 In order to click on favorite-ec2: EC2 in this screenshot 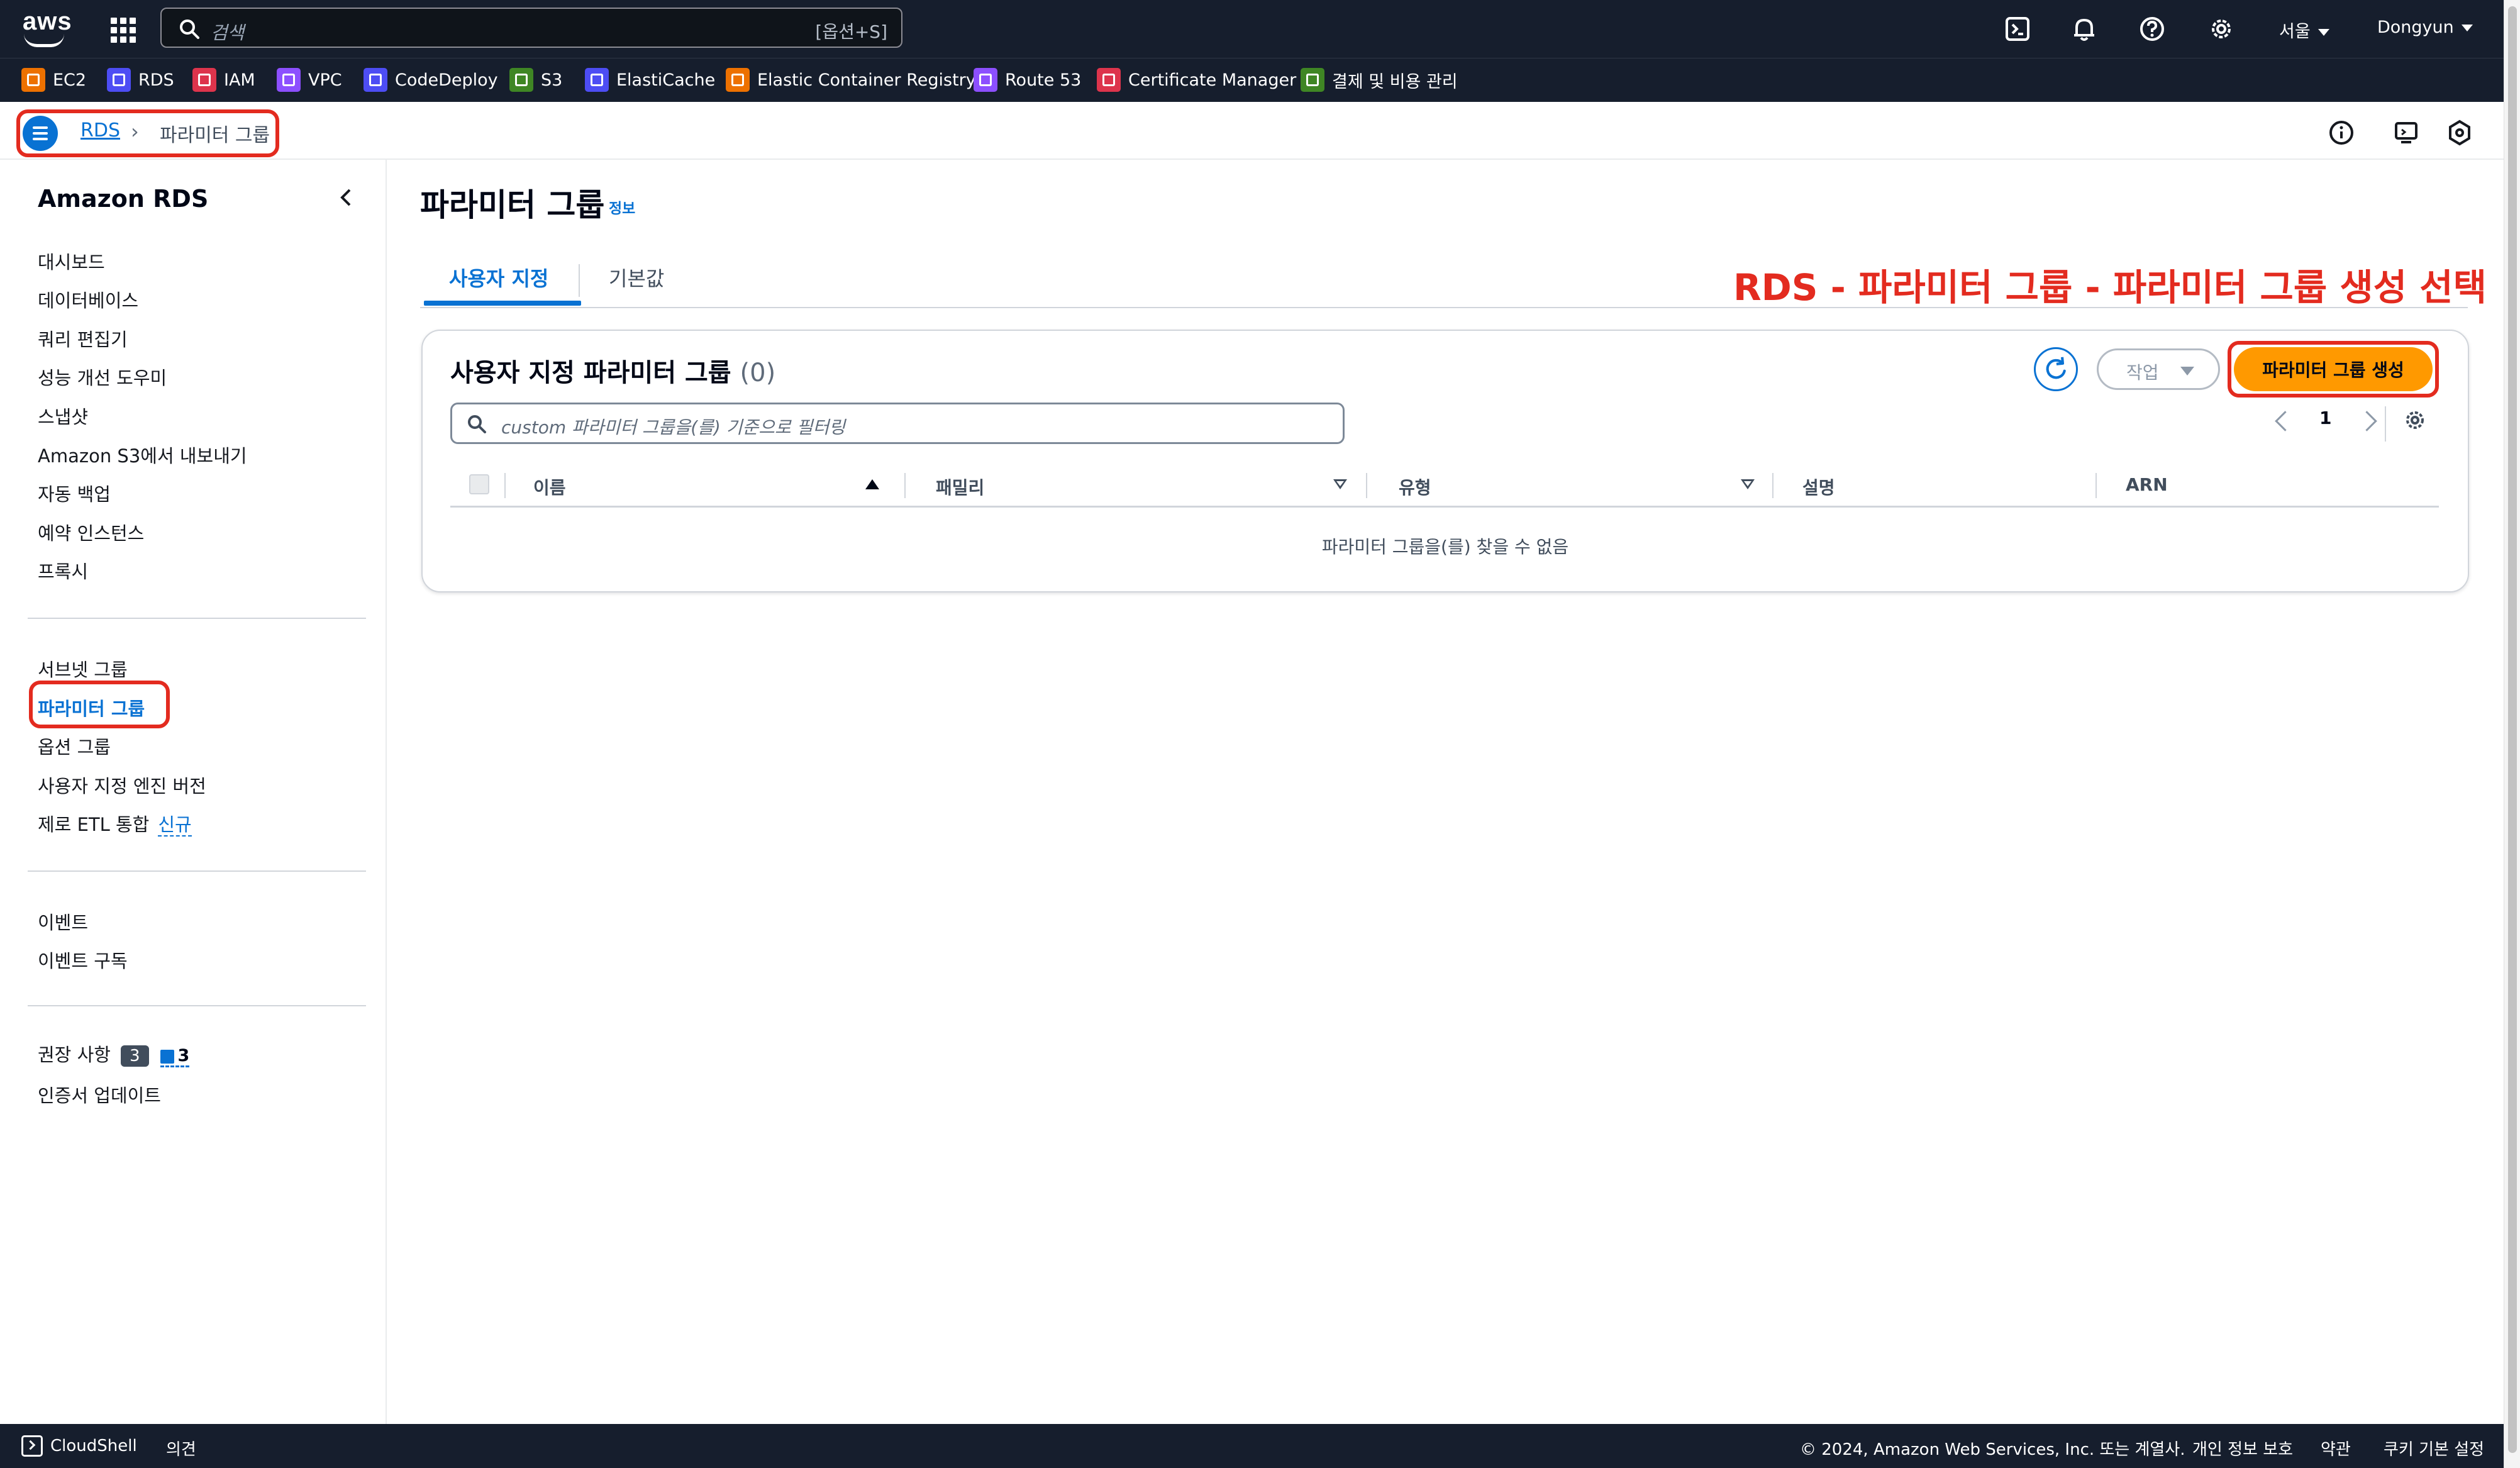, I will do `click(53, 80)`.